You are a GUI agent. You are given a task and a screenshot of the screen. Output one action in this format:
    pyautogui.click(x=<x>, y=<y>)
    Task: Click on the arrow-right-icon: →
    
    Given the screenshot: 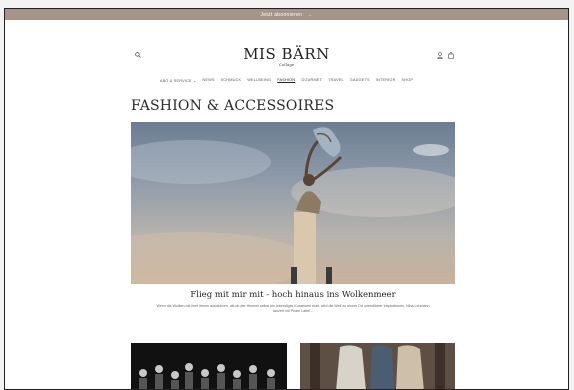 What is the action you would take?
    pyautogui.click(x=310, y=14)
    